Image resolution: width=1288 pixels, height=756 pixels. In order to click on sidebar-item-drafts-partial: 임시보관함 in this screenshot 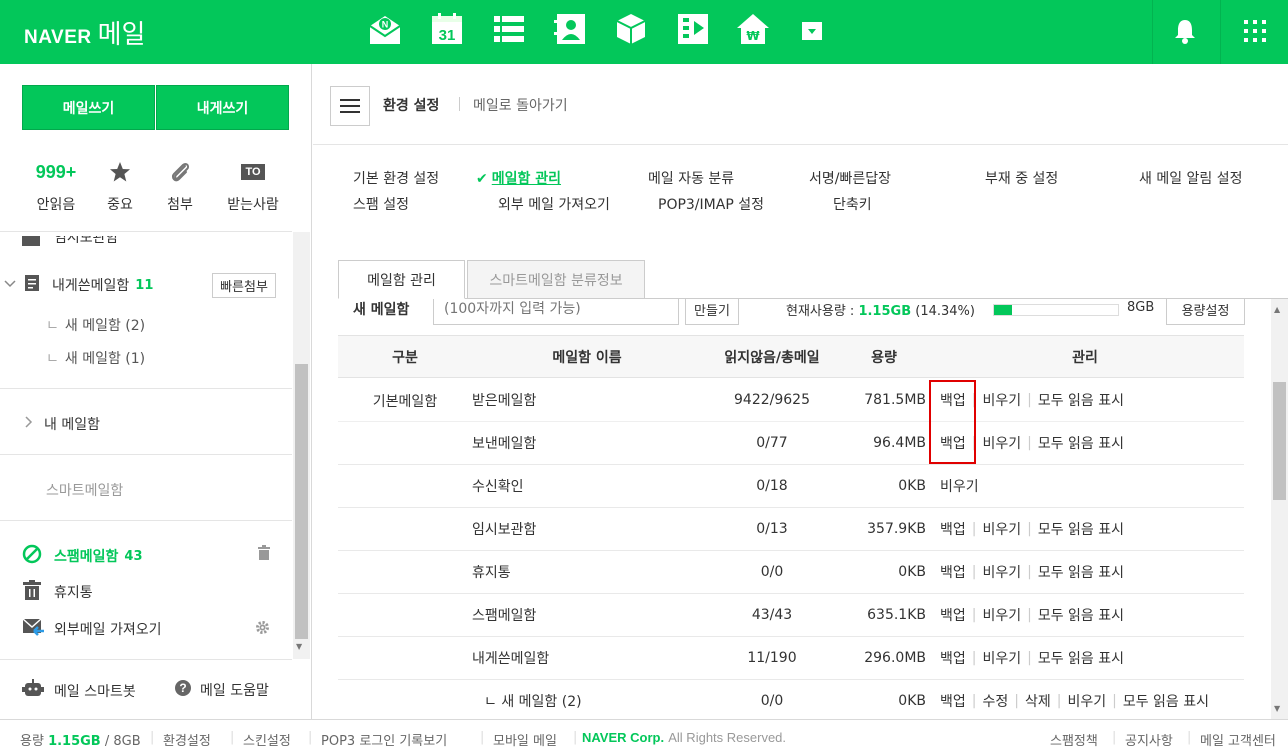, I will do `click(122, 244)`.